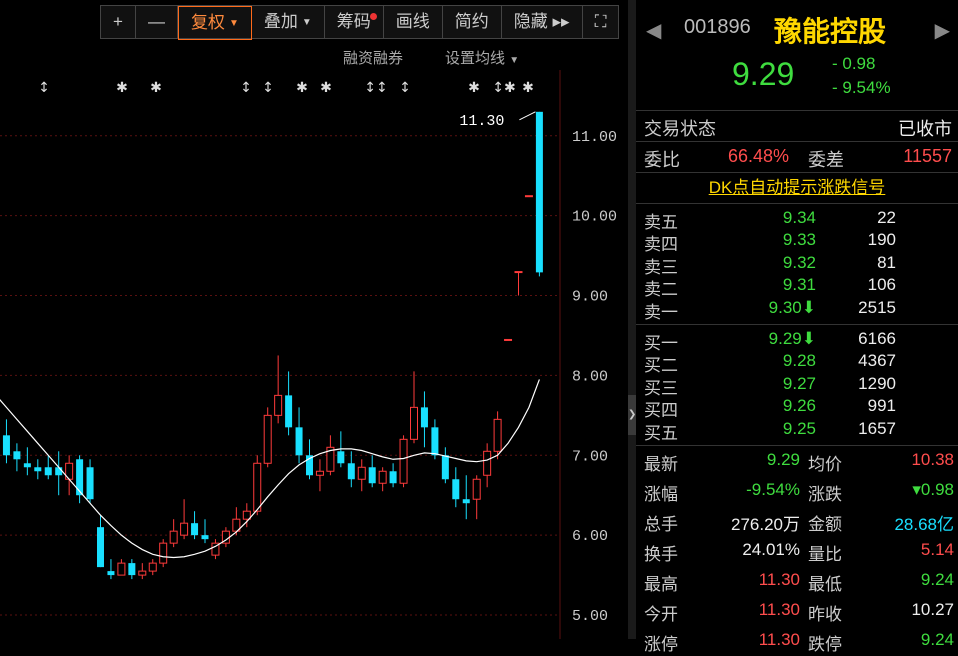 This screenshot has height=656, width=958. What do you see at coordinates (288, 22) in the screenshot?
I see `overlay-button: 叠加 ▼` at bounding box center [288, 22].